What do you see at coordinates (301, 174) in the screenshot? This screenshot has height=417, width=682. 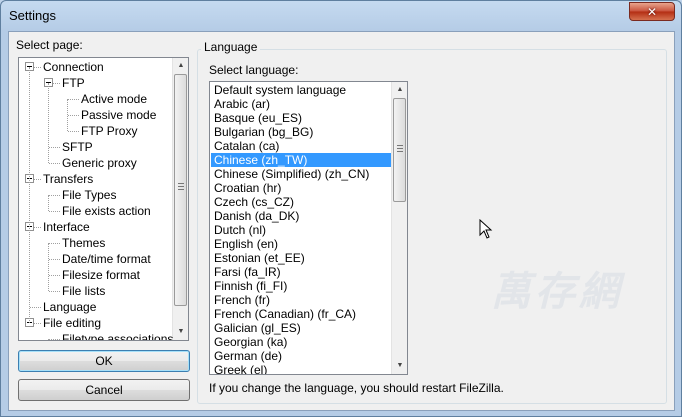 I see `language-item: Chinese (Simplified) (zh_CN)` at bounding box center [301, 174].